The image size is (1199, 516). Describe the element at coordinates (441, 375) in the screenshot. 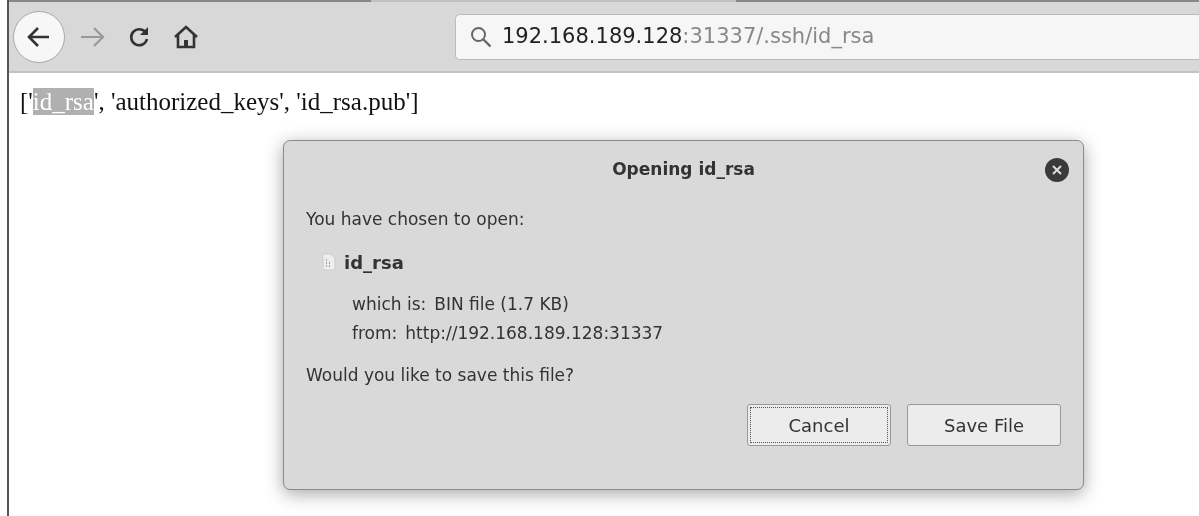

I see `question-text: Would you like to save this file?` at that location.